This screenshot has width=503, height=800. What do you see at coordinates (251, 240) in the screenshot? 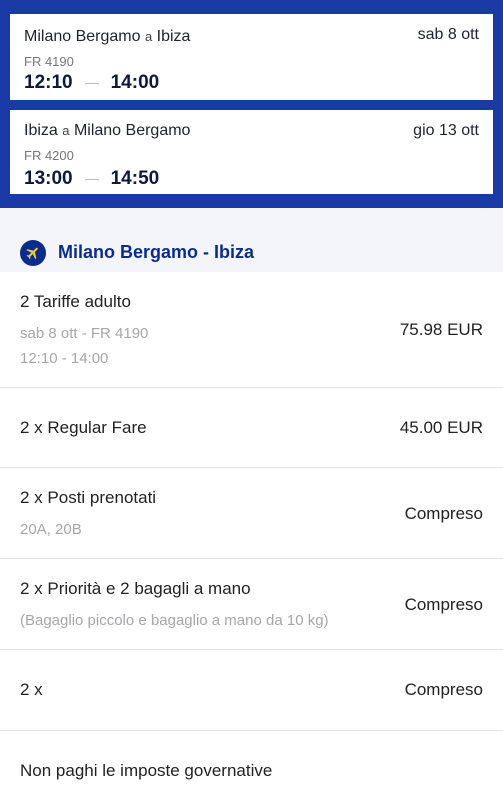
I see `section-header: Milano Bergamo - Ibiza` at bounding box center [251, 240].